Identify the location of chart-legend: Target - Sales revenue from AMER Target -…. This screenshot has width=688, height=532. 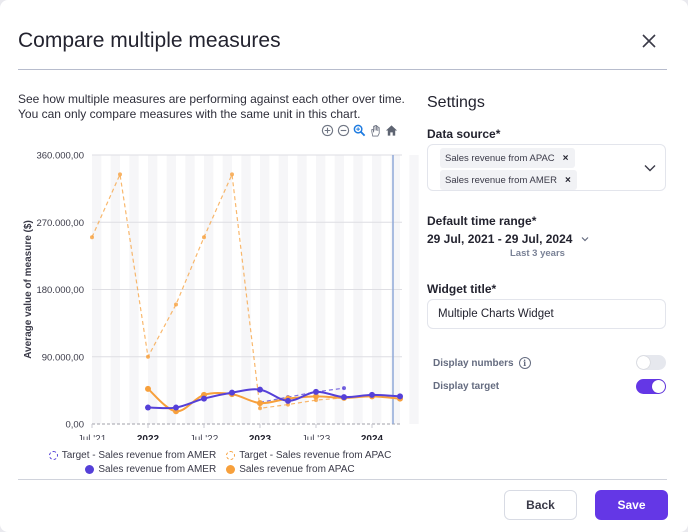
(220, 462).